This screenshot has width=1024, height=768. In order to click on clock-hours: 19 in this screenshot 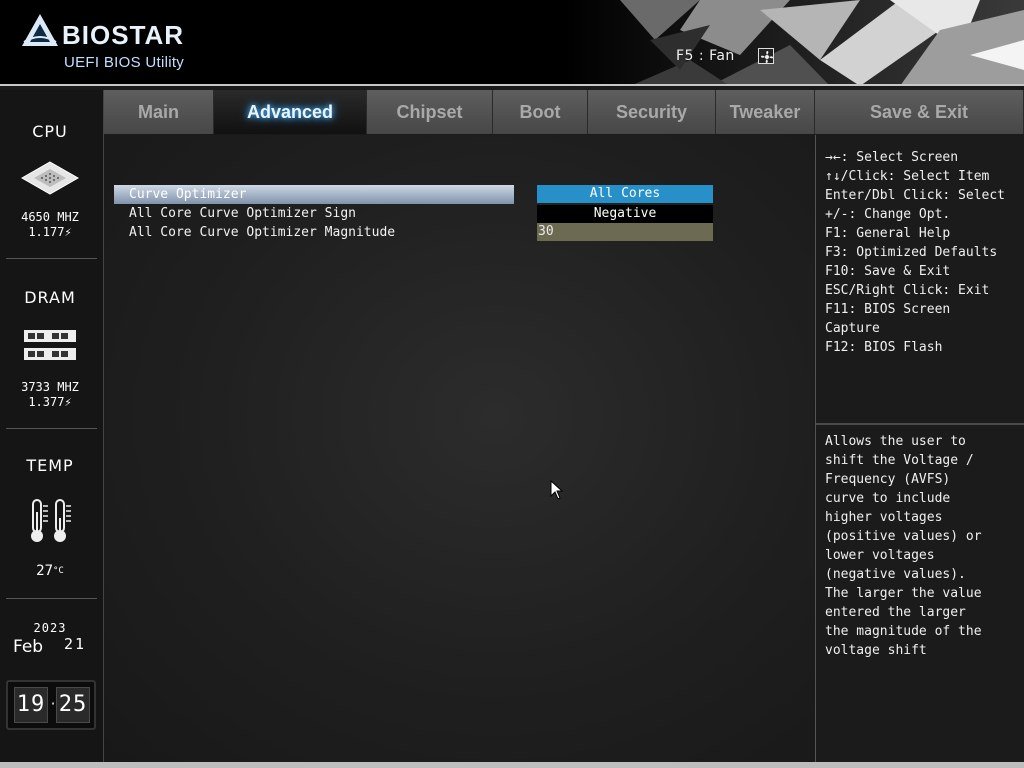, I will do `click(31, 705)`.